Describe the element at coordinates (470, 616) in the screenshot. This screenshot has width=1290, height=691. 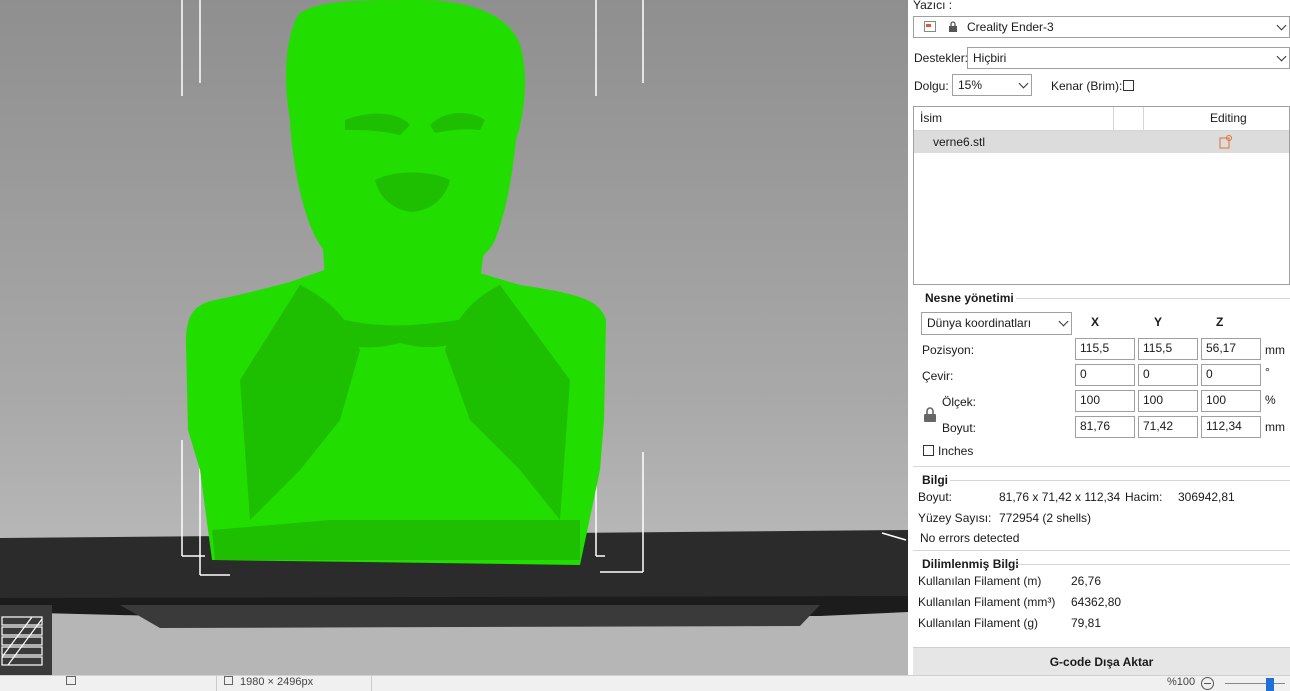
I see `print-bed-shadow` at that location.